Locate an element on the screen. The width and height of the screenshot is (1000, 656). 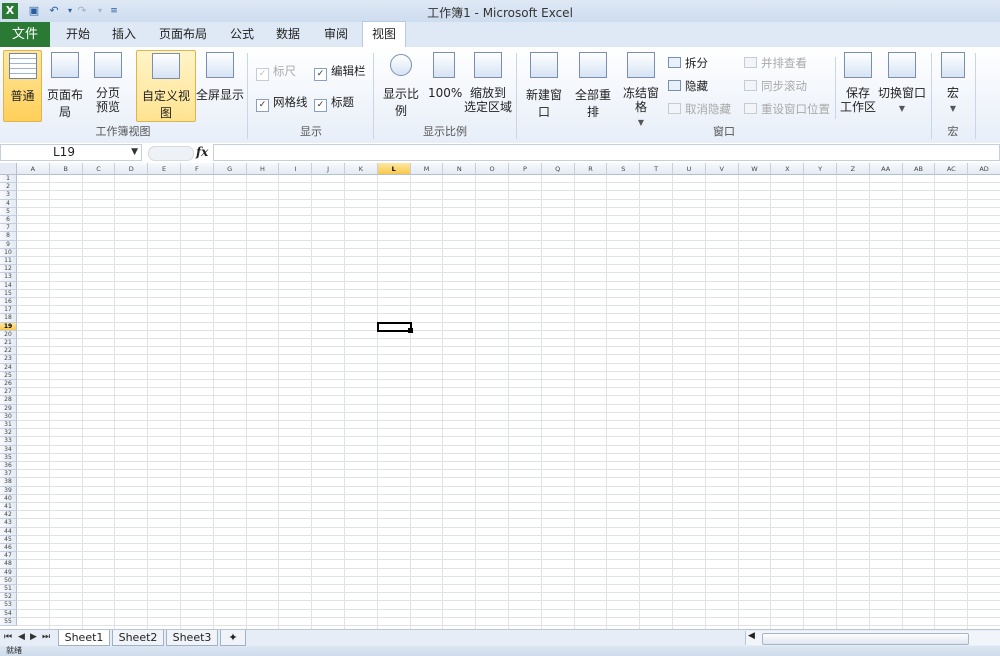
arrange-all-button: 全部重排 is located at coordinates (593, 85).